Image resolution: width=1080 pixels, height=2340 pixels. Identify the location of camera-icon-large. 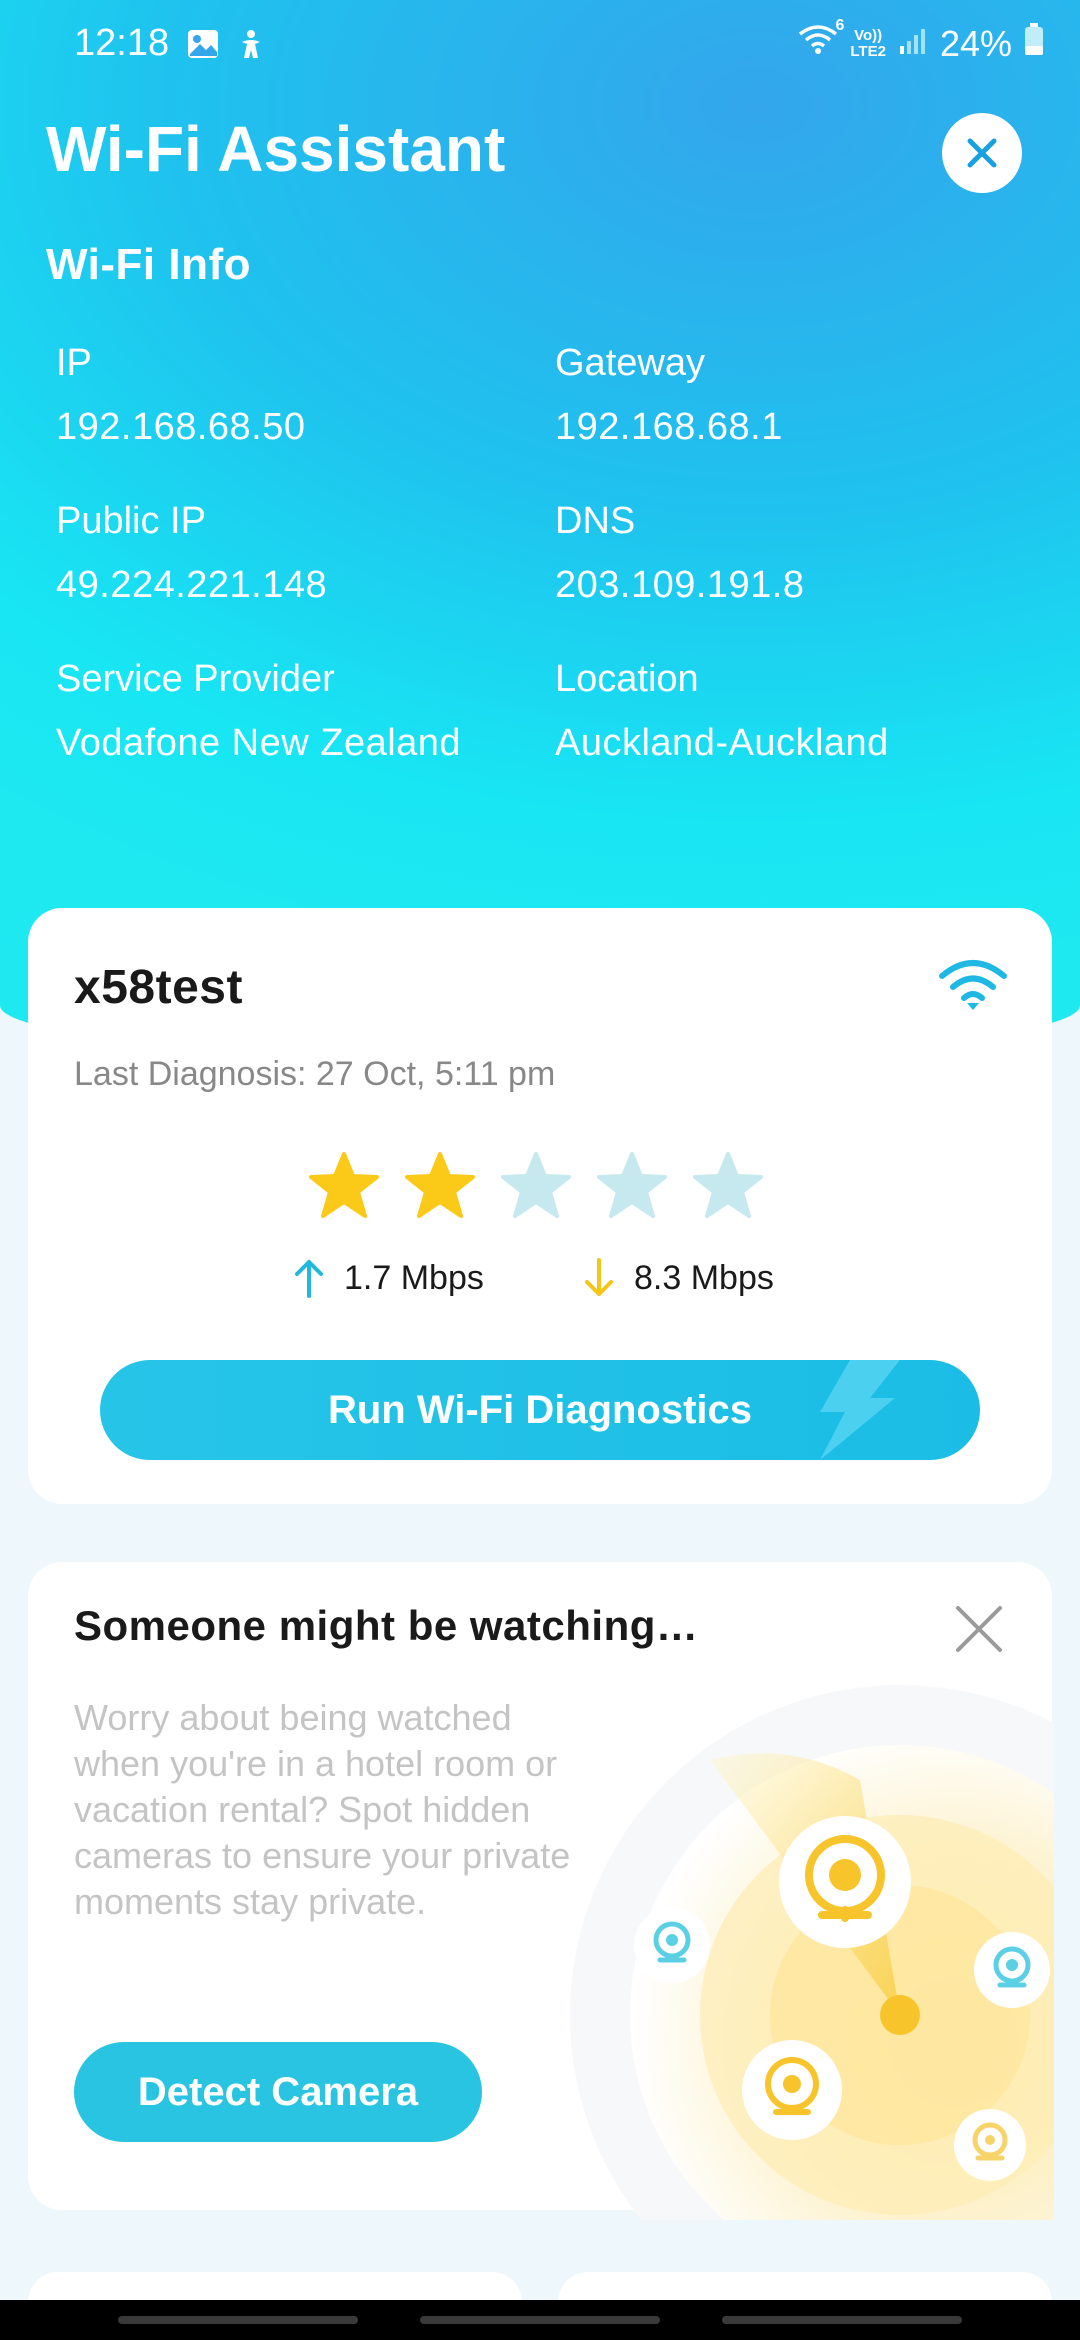
(845, 1882).